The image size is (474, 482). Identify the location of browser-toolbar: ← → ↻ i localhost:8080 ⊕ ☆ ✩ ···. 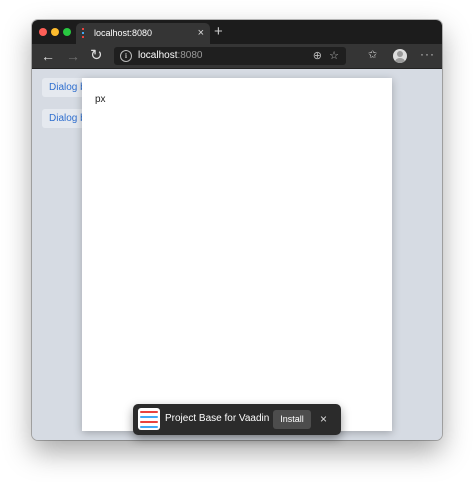
(237, 56).